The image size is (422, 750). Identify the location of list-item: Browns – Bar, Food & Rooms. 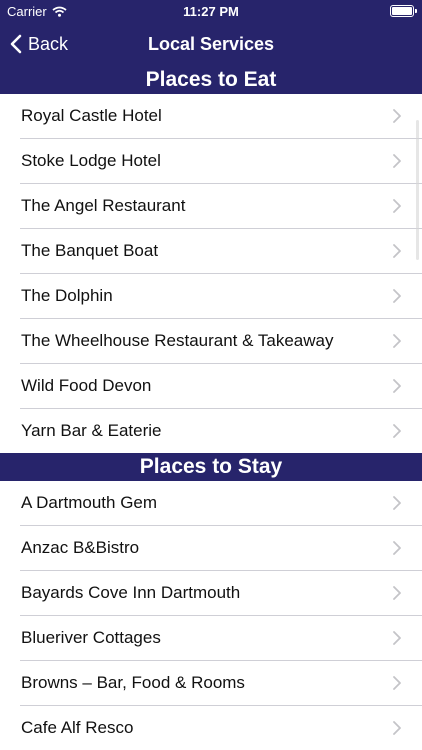
(221, 683).